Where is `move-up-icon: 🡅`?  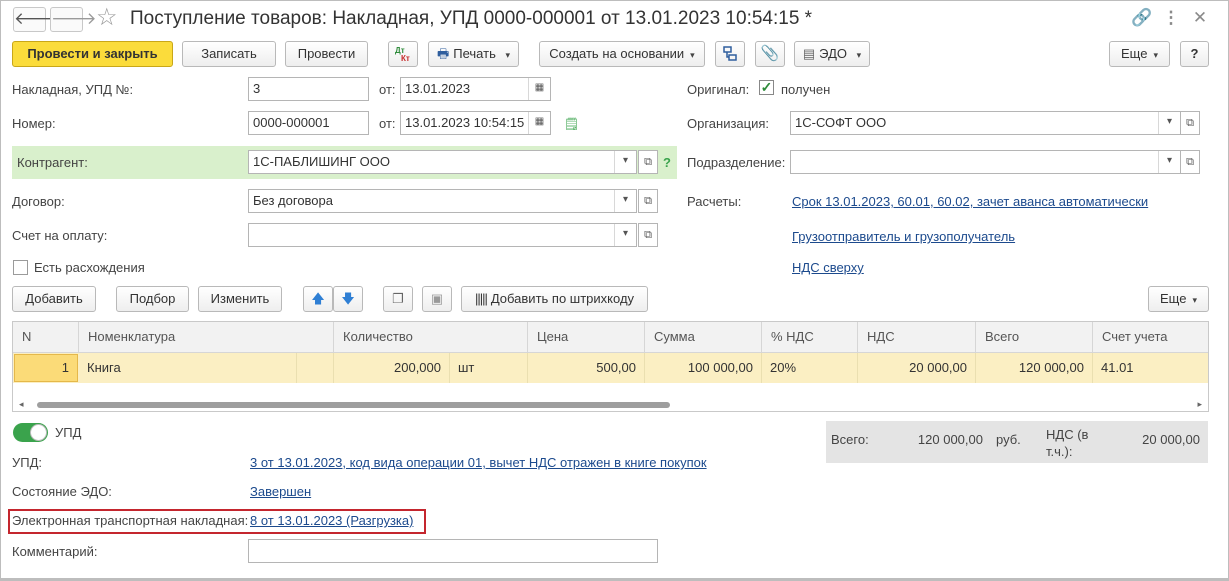
move-up-icon: 🡅 is located at coordinates (318, 299).